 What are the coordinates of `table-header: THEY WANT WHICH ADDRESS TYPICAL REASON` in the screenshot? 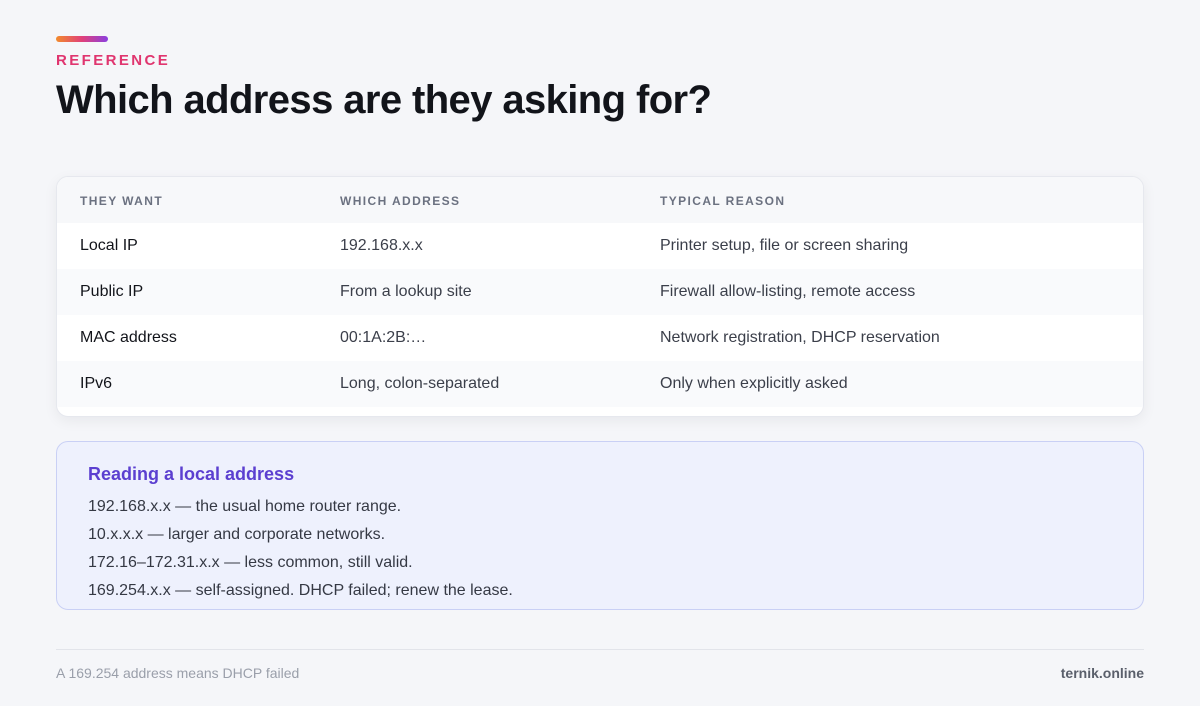 It's located at (600, 200).